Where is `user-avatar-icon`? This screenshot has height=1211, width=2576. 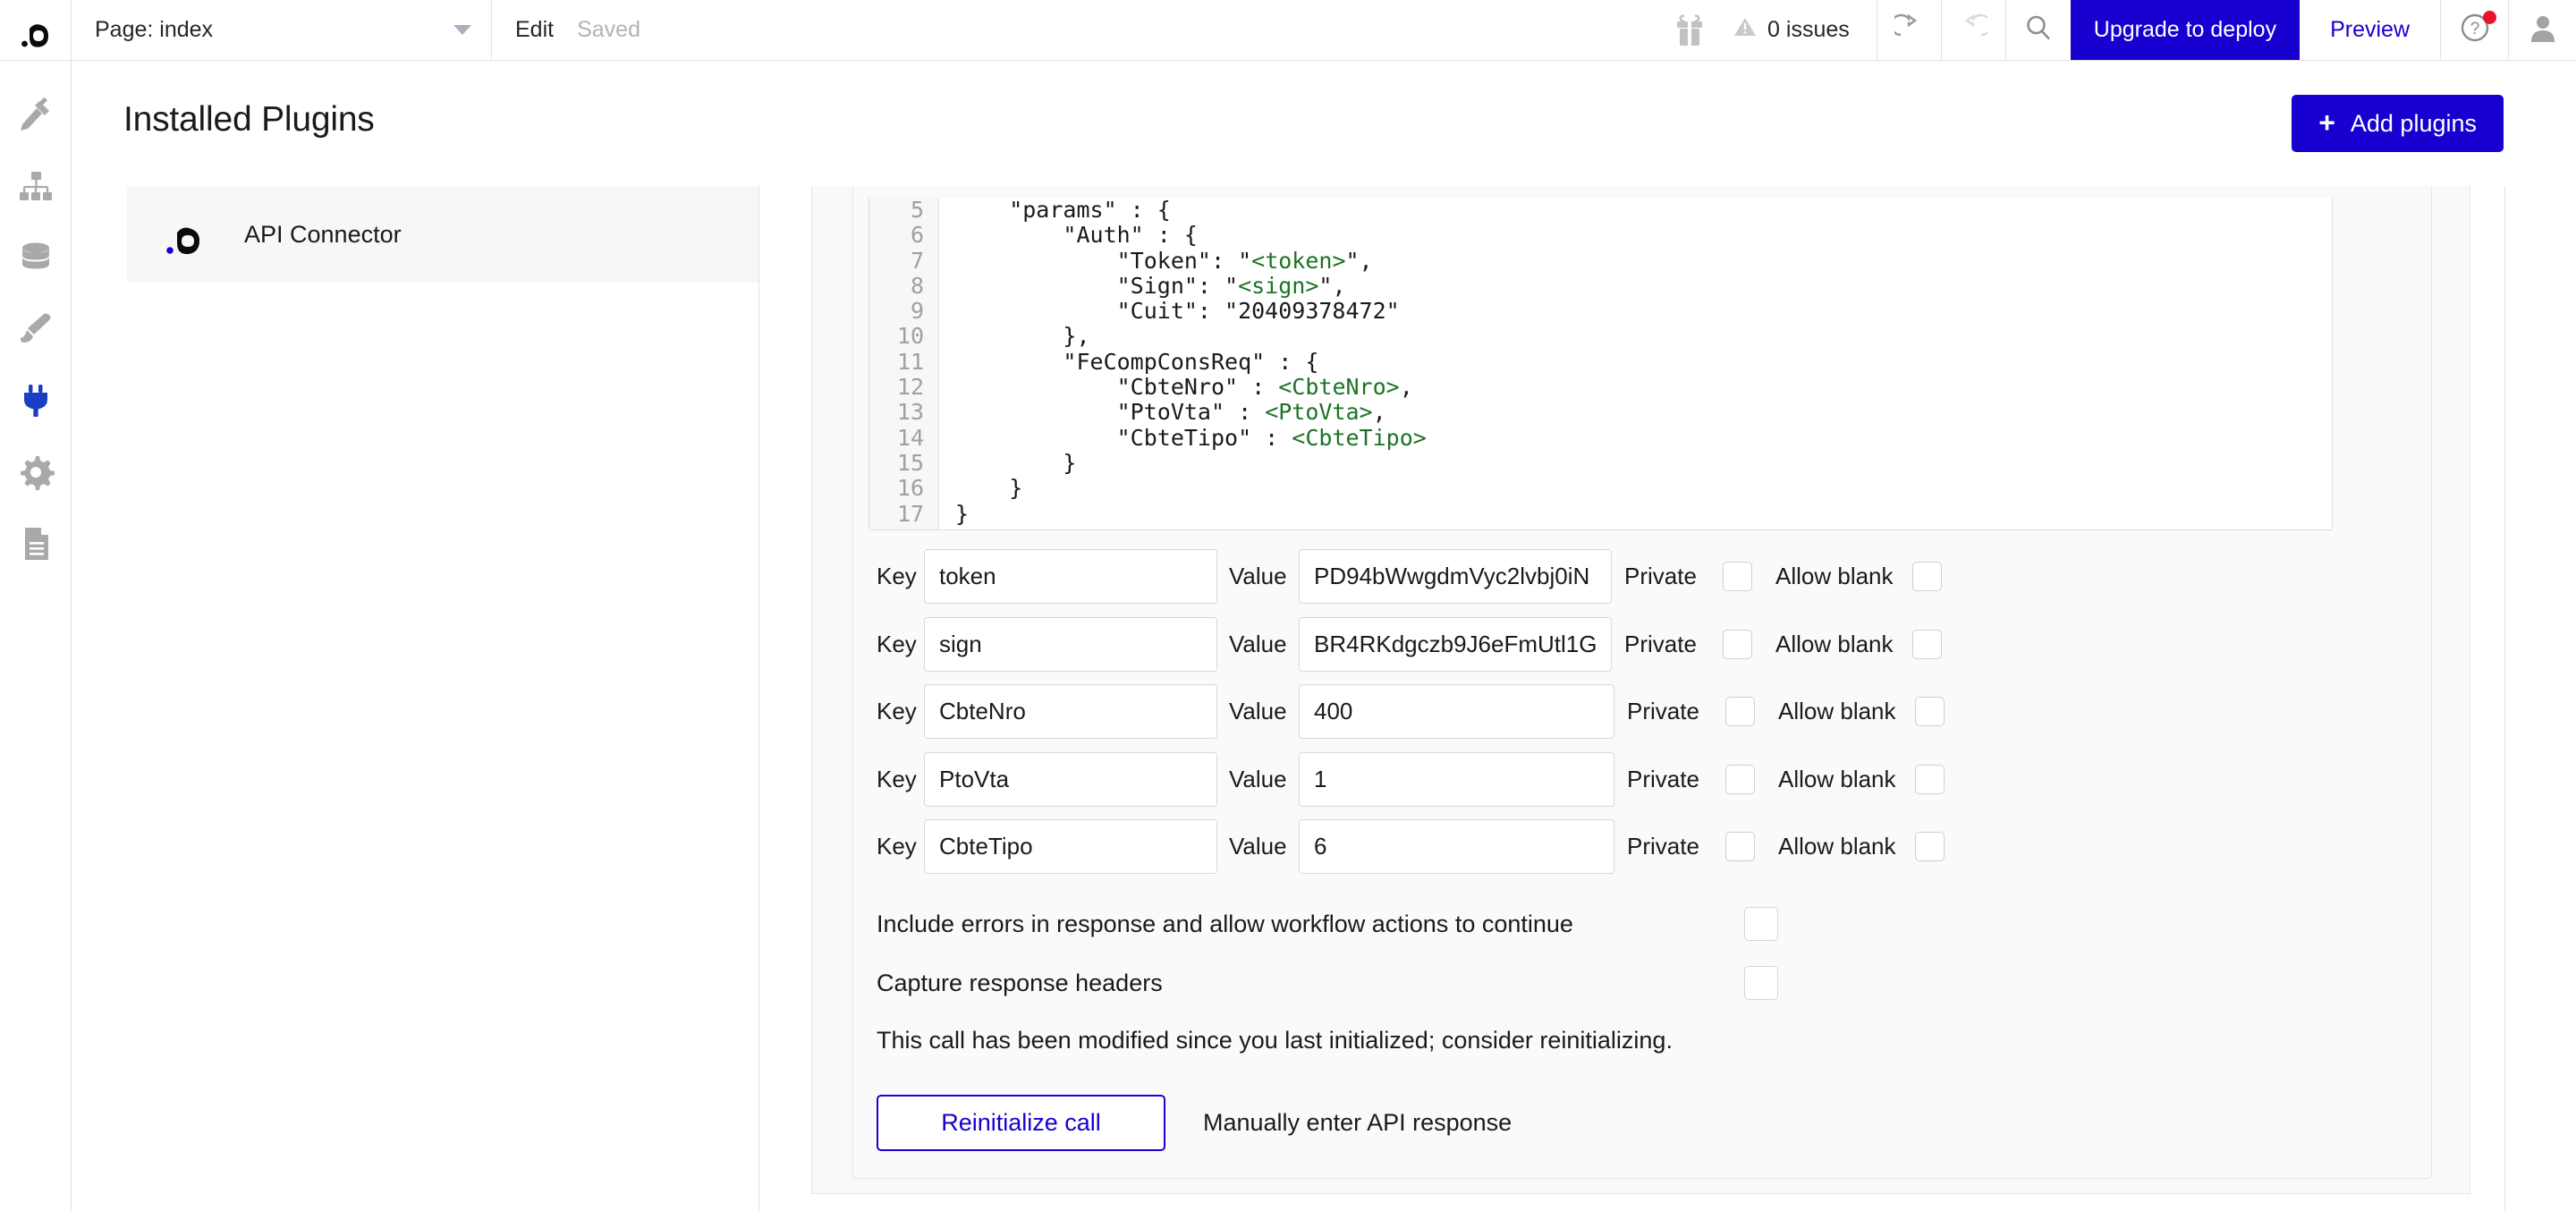 user-avatar-icon is located at coordinates (2543, 30).